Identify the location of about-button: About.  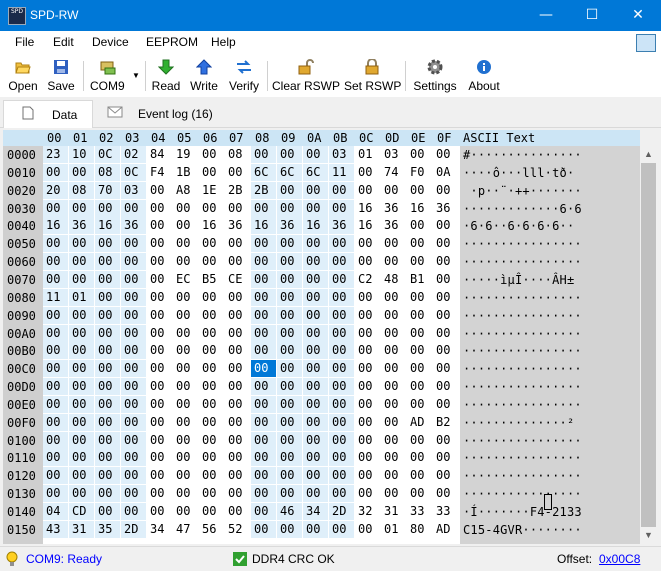
(484, 75).